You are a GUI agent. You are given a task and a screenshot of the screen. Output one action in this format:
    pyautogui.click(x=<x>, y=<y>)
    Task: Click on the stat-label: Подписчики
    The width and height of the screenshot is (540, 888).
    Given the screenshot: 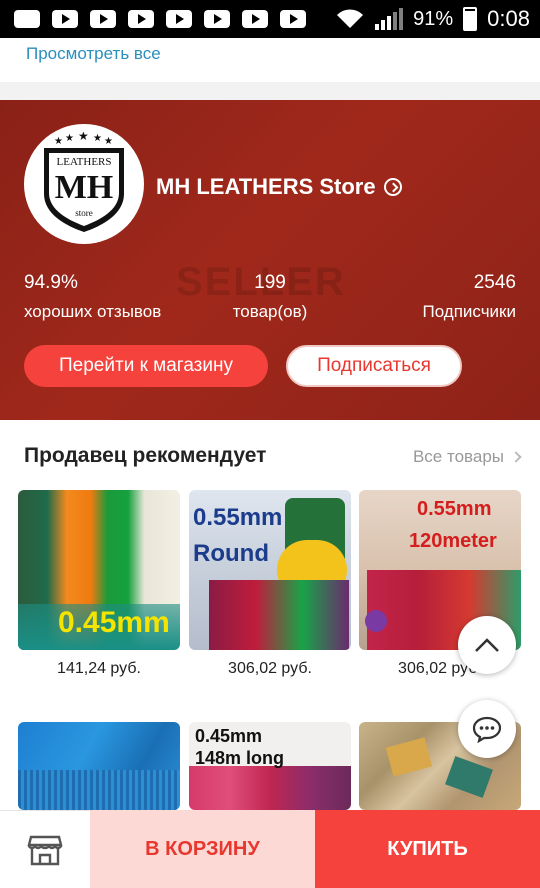 What is the action you would take?
    pyautogui.click(x=469, y=311)
    